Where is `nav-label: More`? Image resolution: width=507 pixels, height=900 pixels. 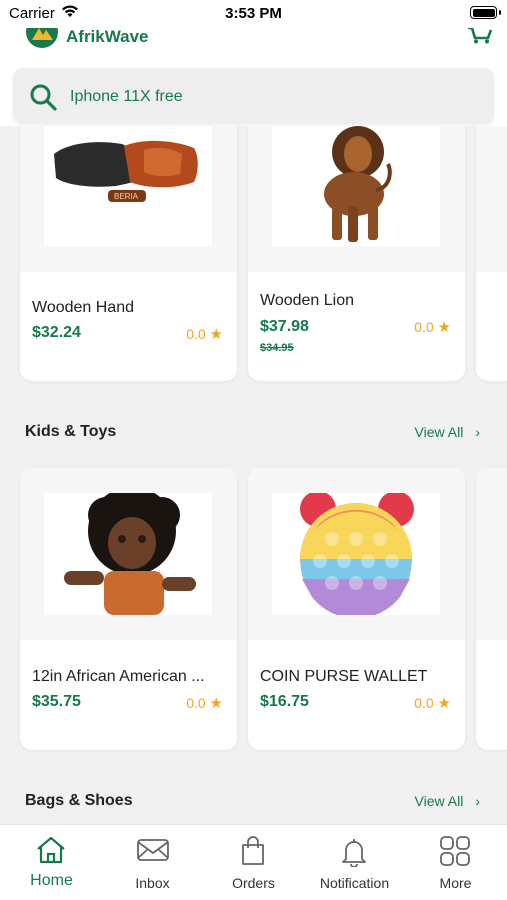 nav-label: More is located at coordinates (455, 883).